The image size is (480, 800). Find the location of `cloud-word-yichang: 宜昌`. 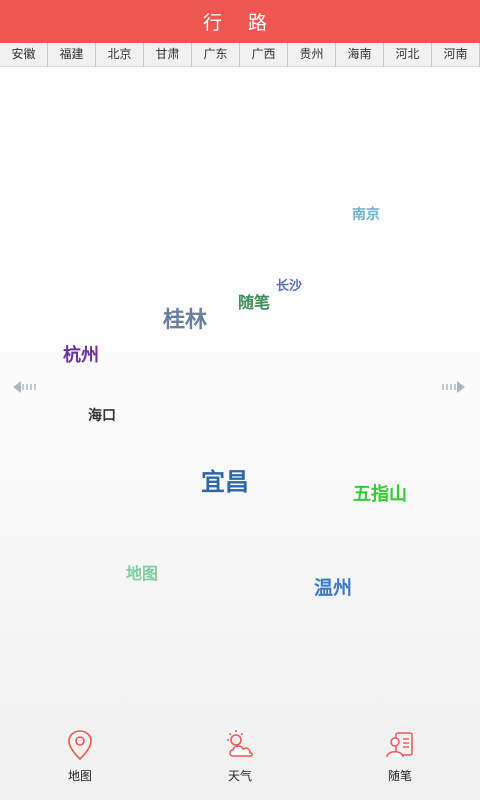

cloud-word-yichang: 宜昌 is located at coordinates (225, 479).